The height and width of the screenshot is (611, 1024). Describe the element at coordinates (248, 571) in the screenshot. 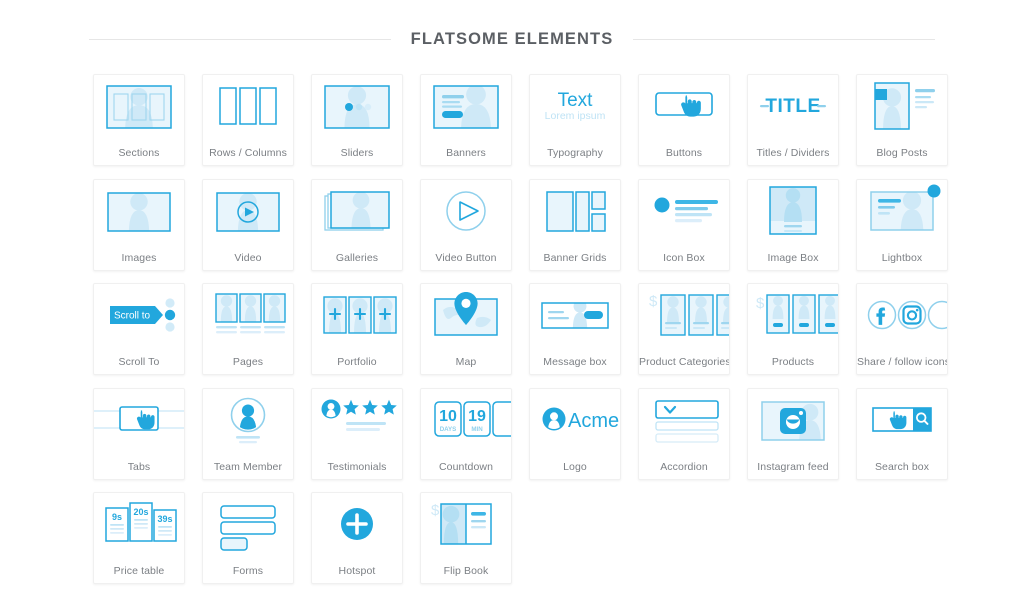

I see `tile-label: Forms` at that location.